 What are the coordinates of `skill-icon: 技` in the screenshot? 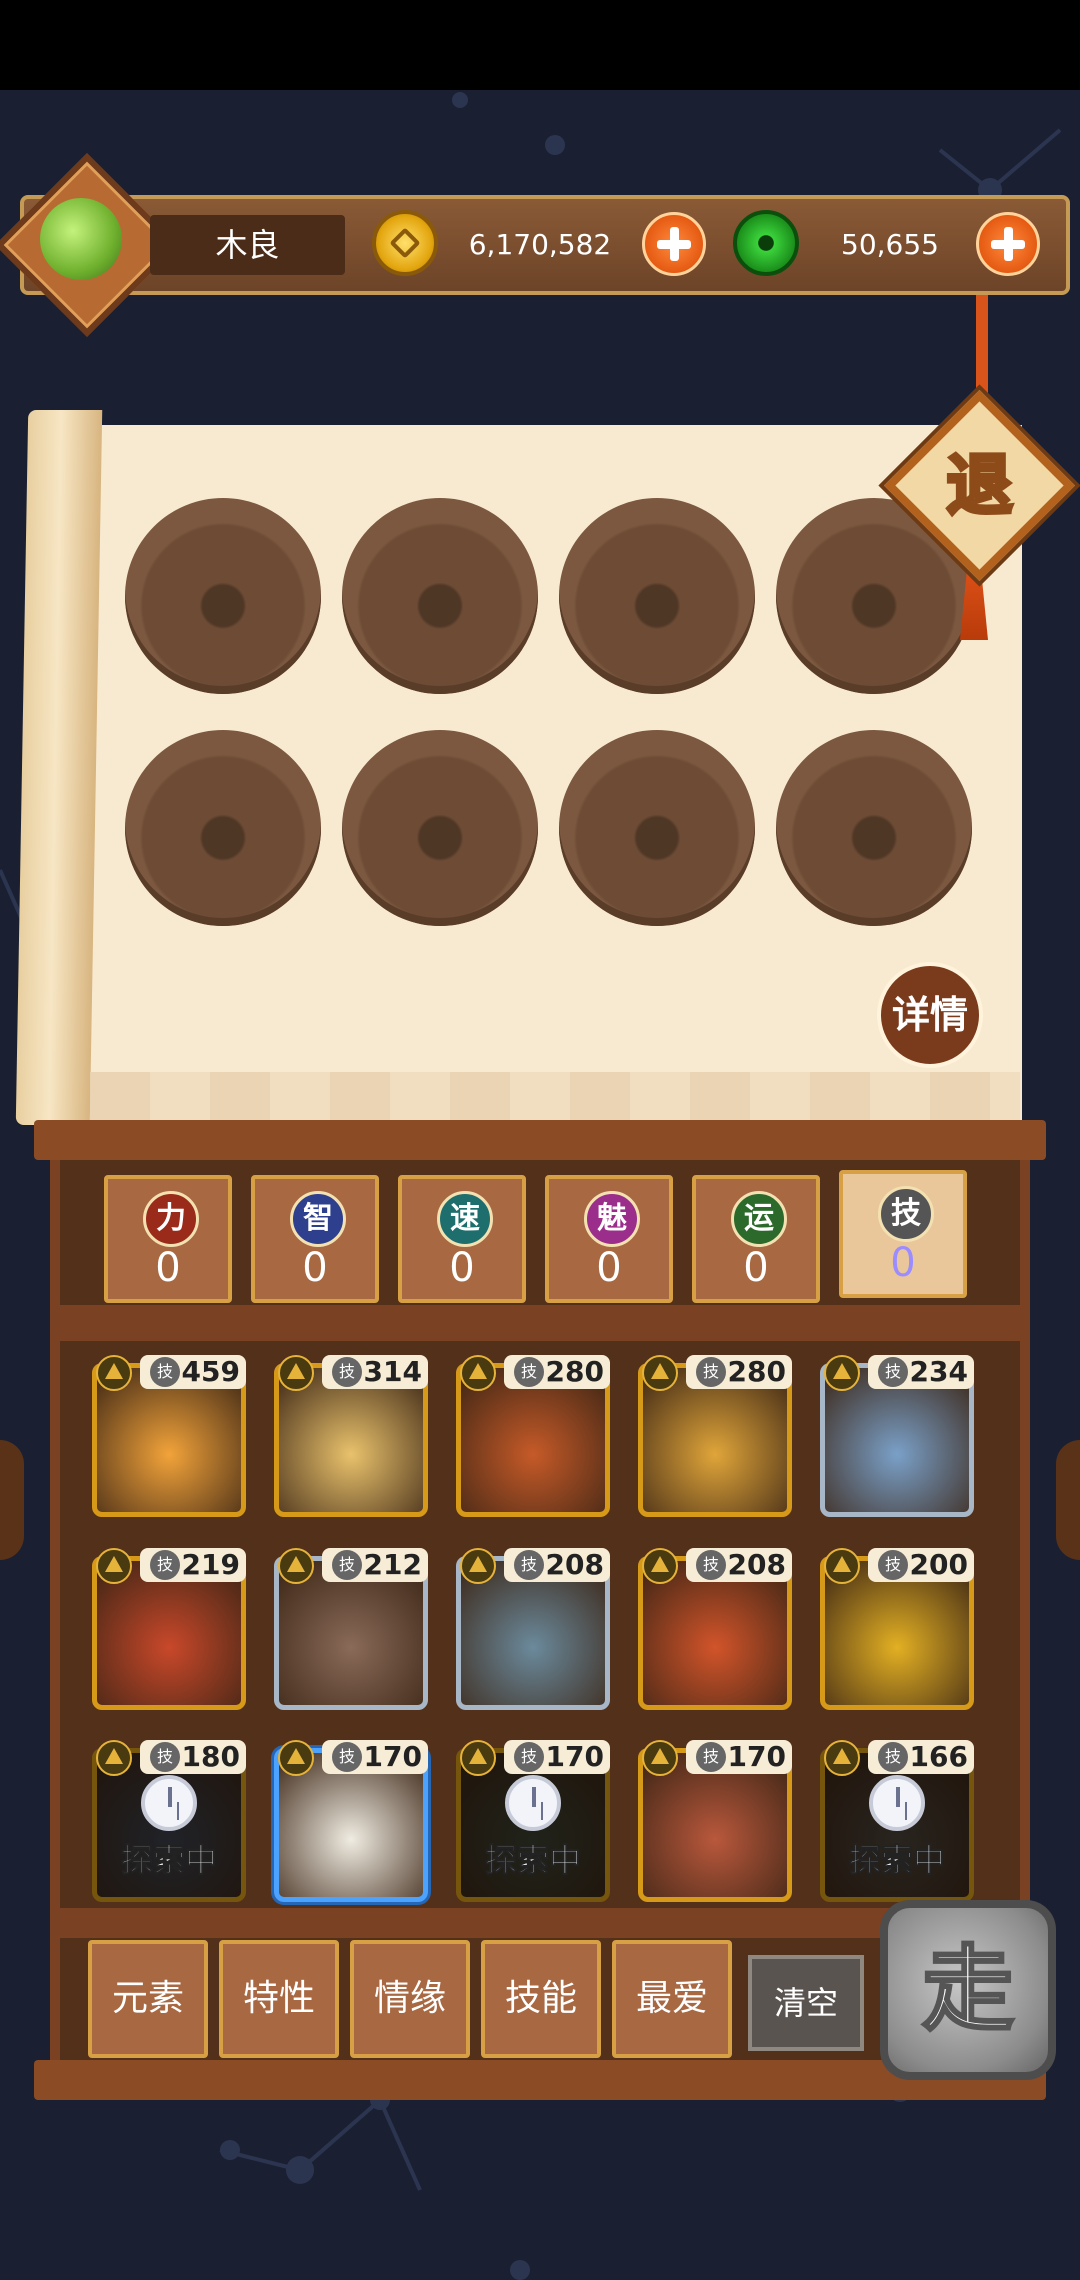 It's located at (906, 1214).